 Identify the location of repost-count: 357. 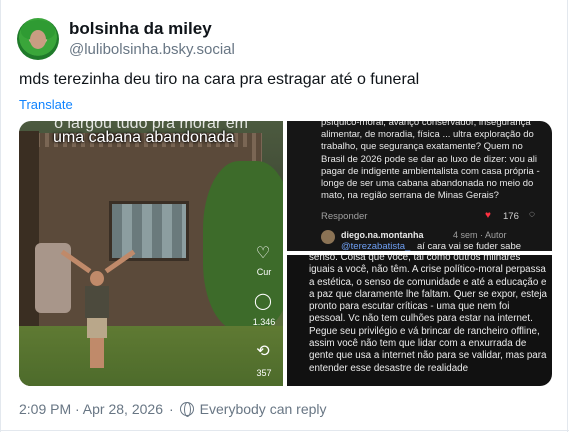
(264, 373).